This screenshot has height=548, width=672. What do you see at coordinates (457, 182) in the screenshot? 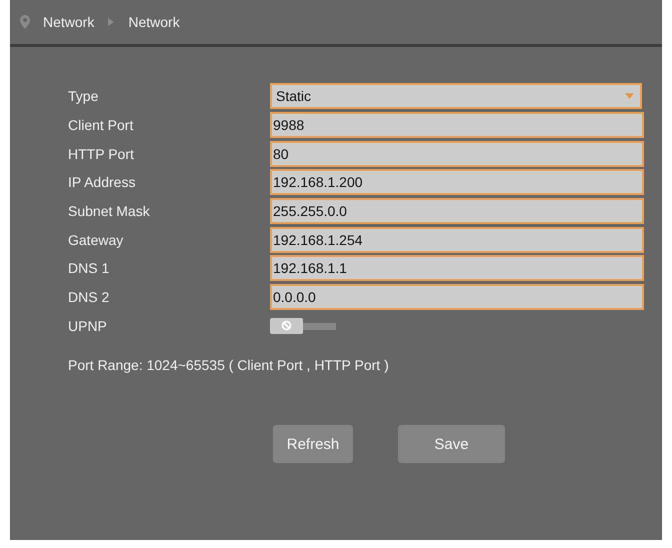
I see `input-field: 192.168.1.200` at bounding box center [457, 182].